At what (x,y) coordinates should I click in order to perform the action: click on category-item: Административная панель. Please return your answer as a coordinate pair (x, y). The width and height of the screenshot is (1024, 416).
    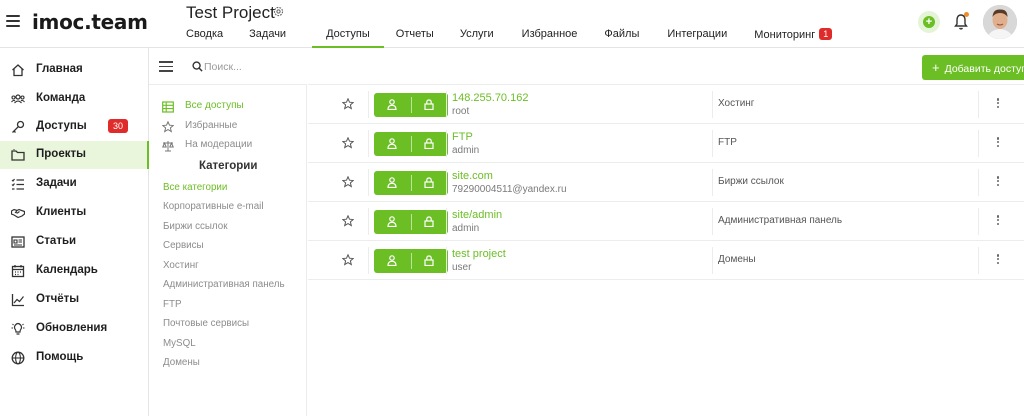
    Looking at the image, I should click on (224, 284).